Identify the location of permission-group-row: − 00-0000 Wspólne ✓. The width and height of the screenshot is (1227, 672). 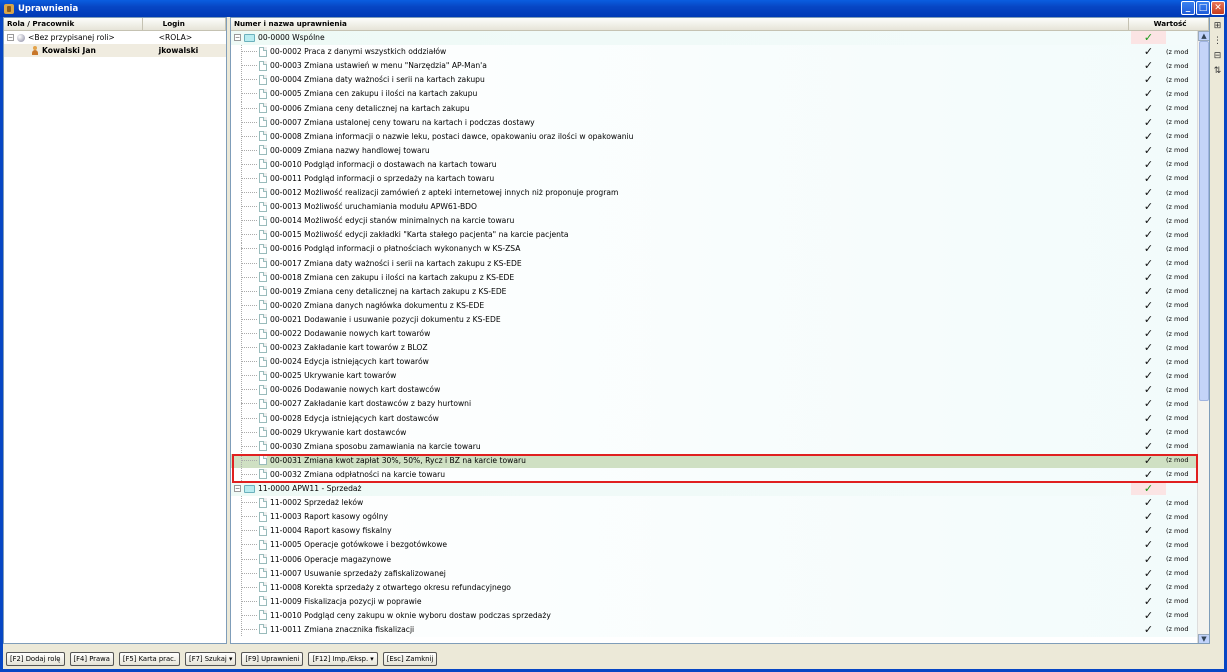
(715, 38).